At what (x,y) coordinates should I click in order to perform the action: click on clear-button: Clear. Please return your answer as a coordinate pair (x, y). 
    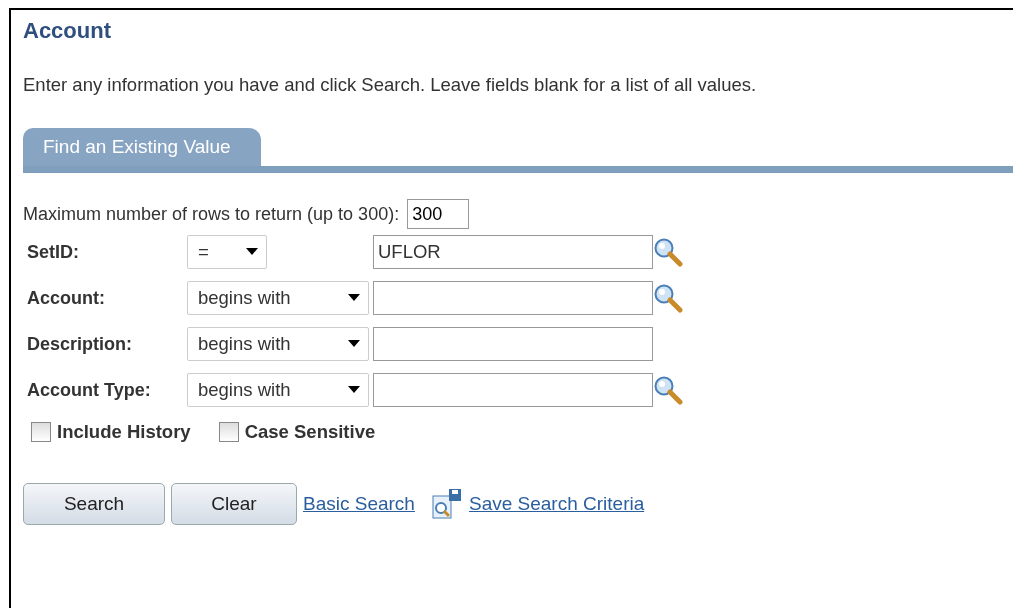
    Looking at the image, I should click on (234, 504).